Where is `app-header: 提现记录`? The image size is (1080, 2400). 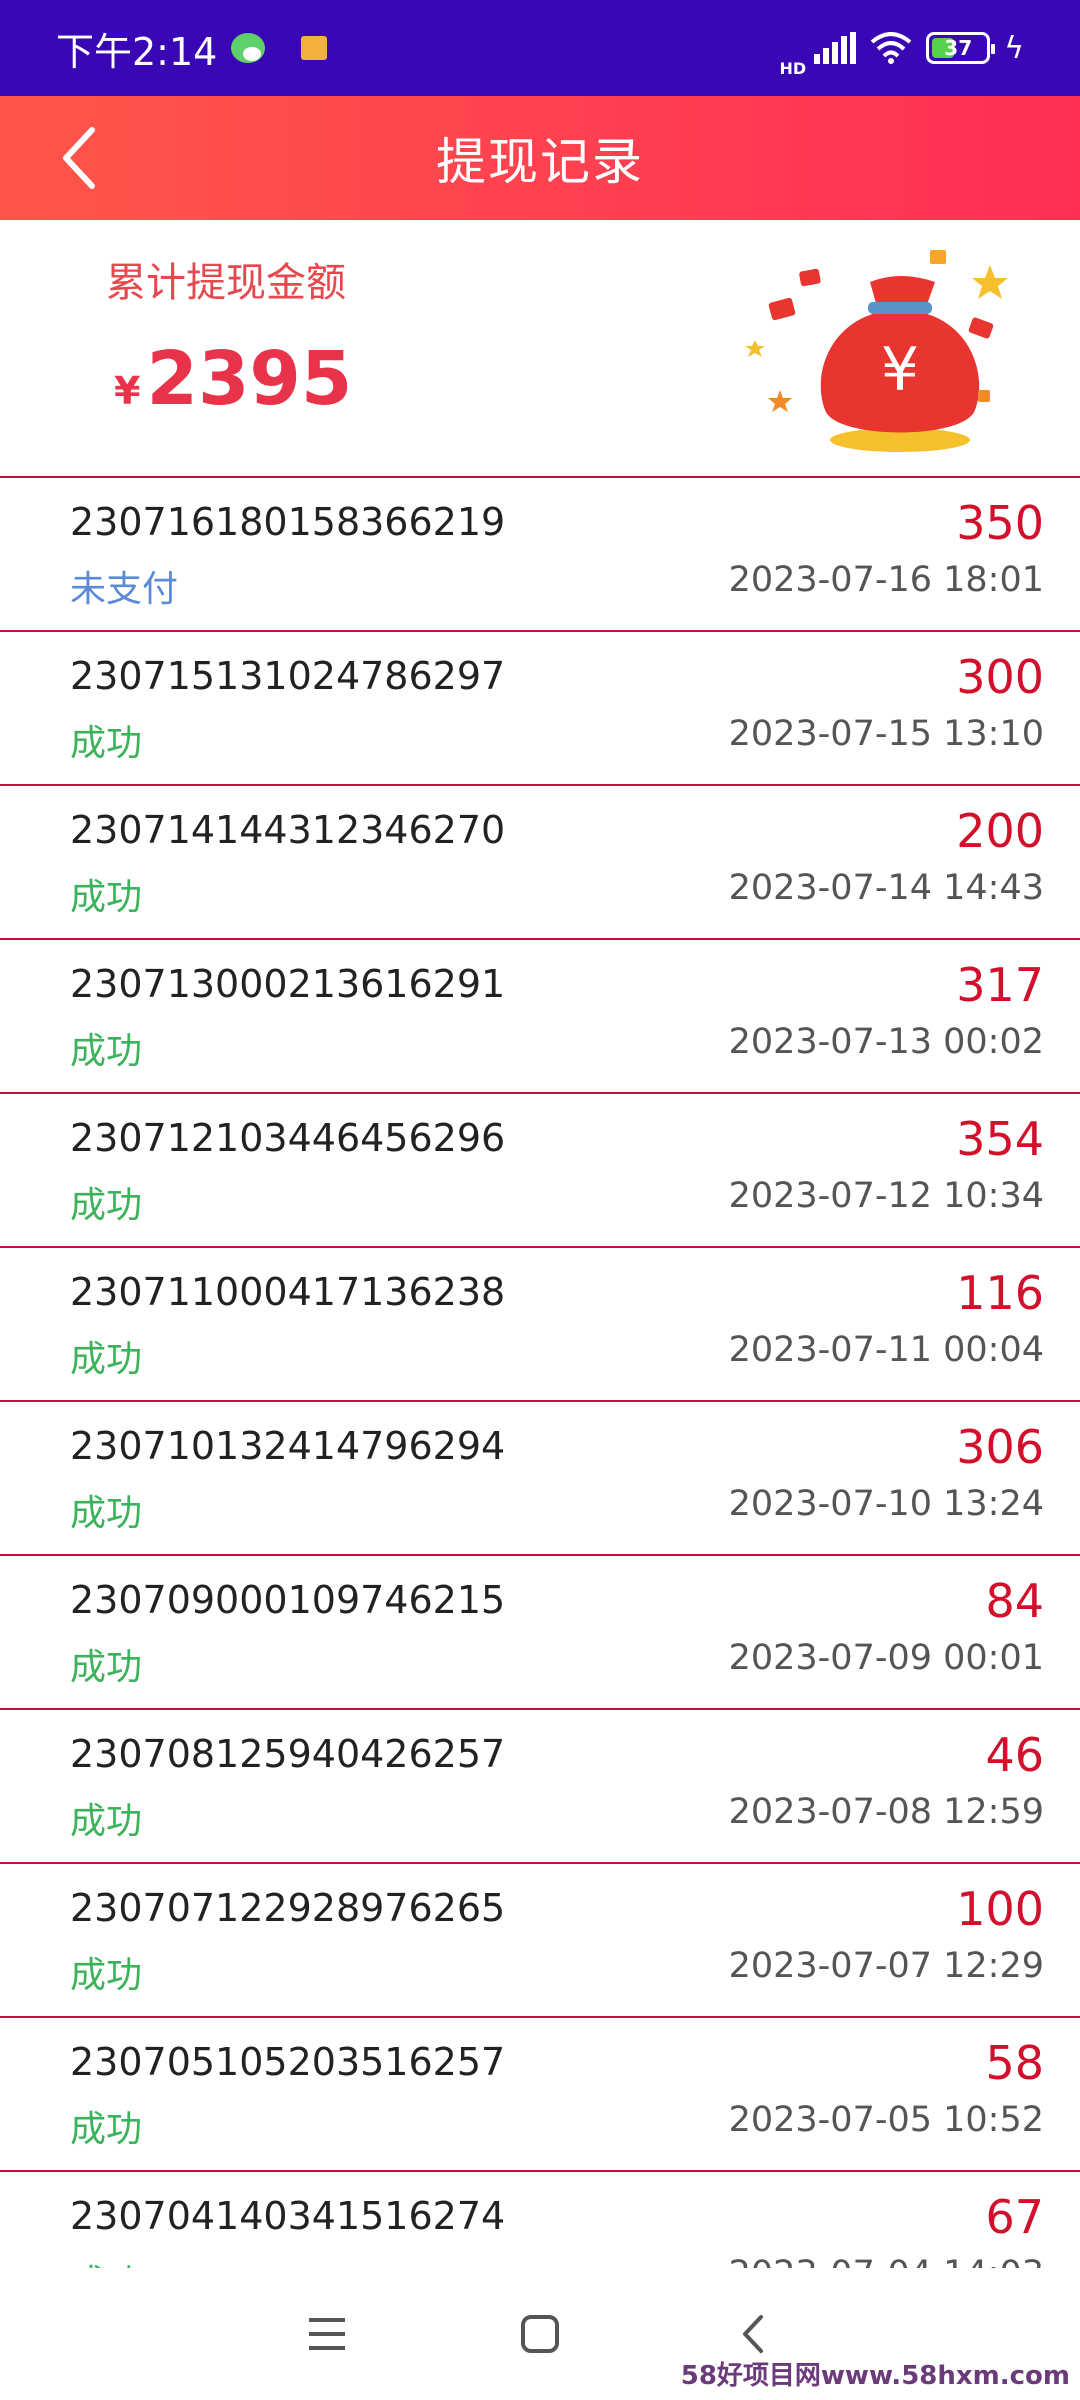 app-header: 提现记录 is located at coordinates (540, 158).